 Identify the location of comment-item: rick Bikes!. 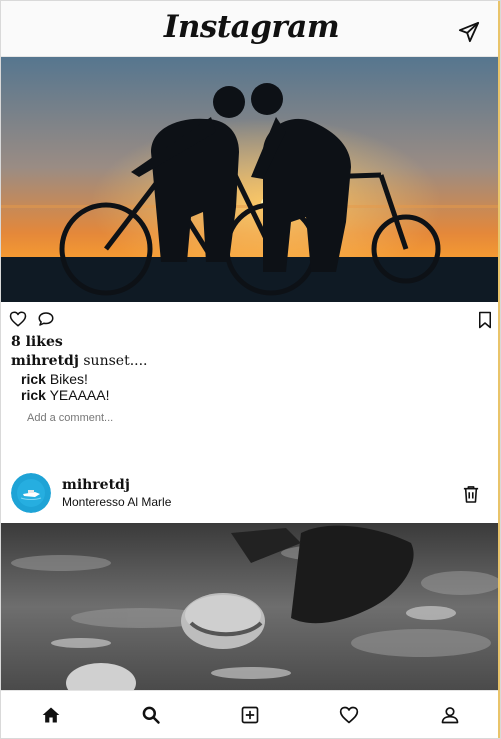
(54, 379).